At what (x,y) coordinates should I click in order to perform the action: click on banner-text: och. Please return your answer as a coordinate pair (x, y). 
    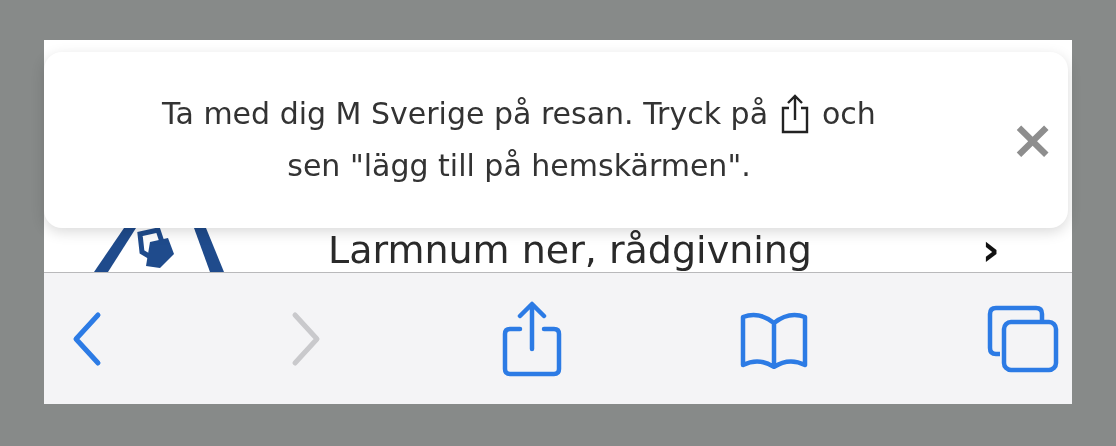
    Looking at the image, I should click on (849, 114).